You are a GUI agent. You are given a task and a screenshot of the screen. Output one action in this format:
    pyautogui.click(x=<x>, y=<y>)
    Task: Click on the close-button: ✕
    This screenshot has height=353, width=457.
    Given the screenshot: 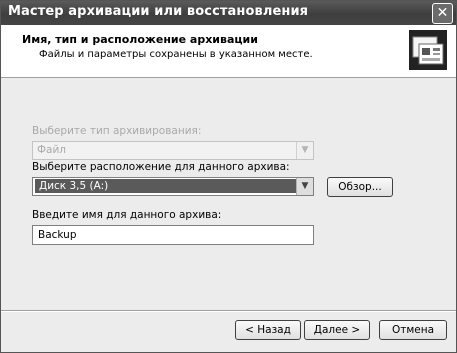 What is the action you would take?
    pyautogui.click(x=442, y=13)
    